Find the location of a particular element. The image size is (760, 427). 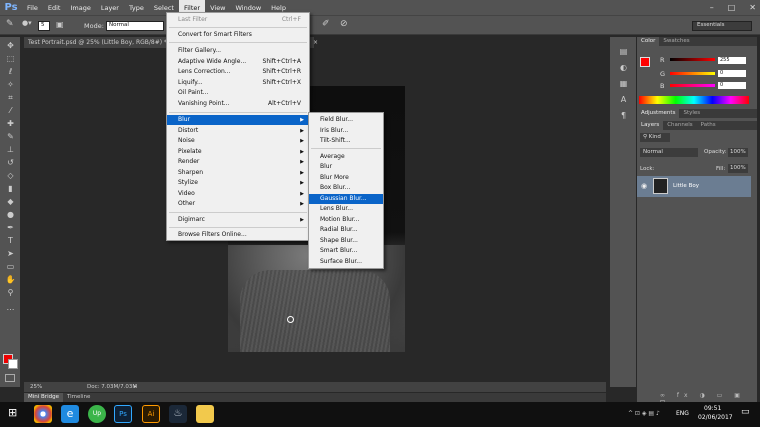

menu-render: Render ▶ is located at coordinates (238, 162).